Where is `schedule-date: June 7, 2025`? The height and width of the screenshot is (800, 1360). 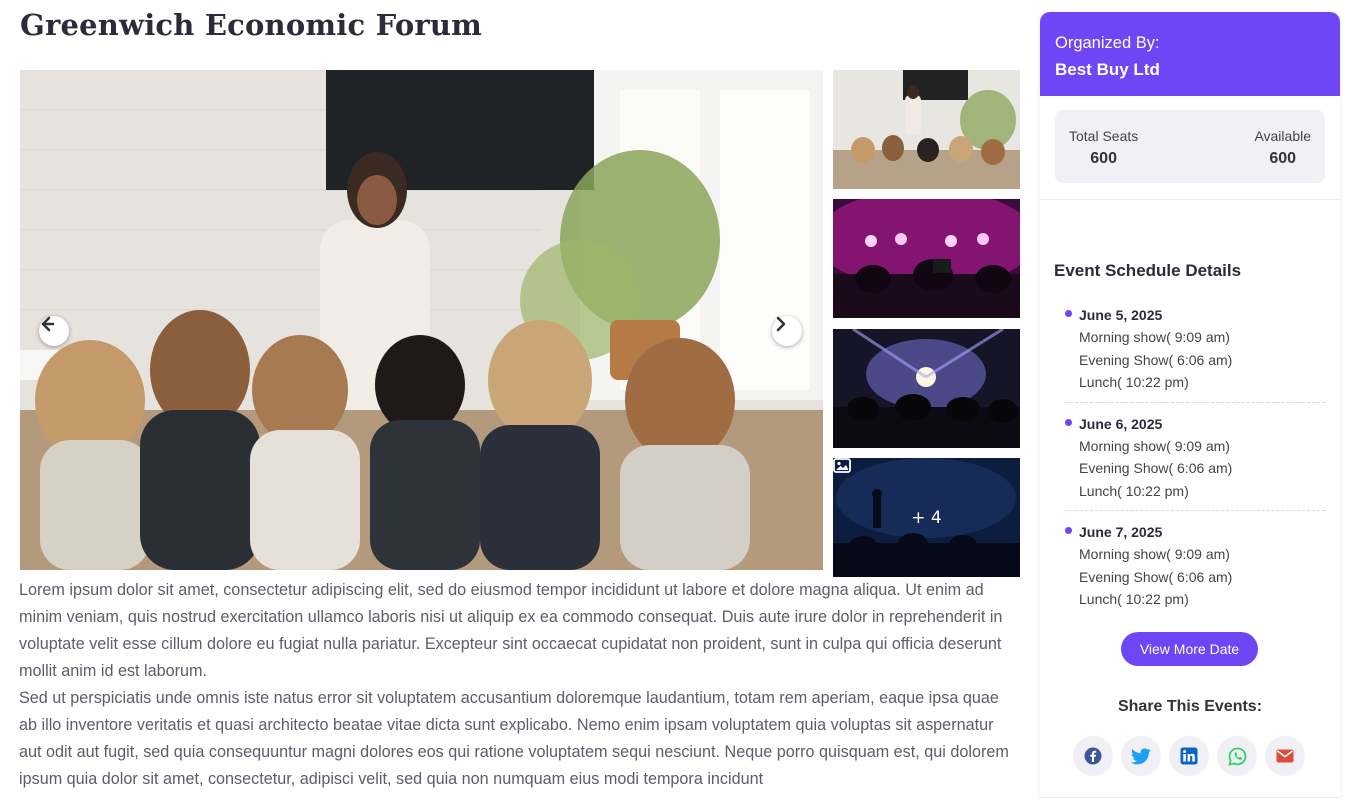 schedule-date: June 7, 2025 is located at coordinates (1121, 532).